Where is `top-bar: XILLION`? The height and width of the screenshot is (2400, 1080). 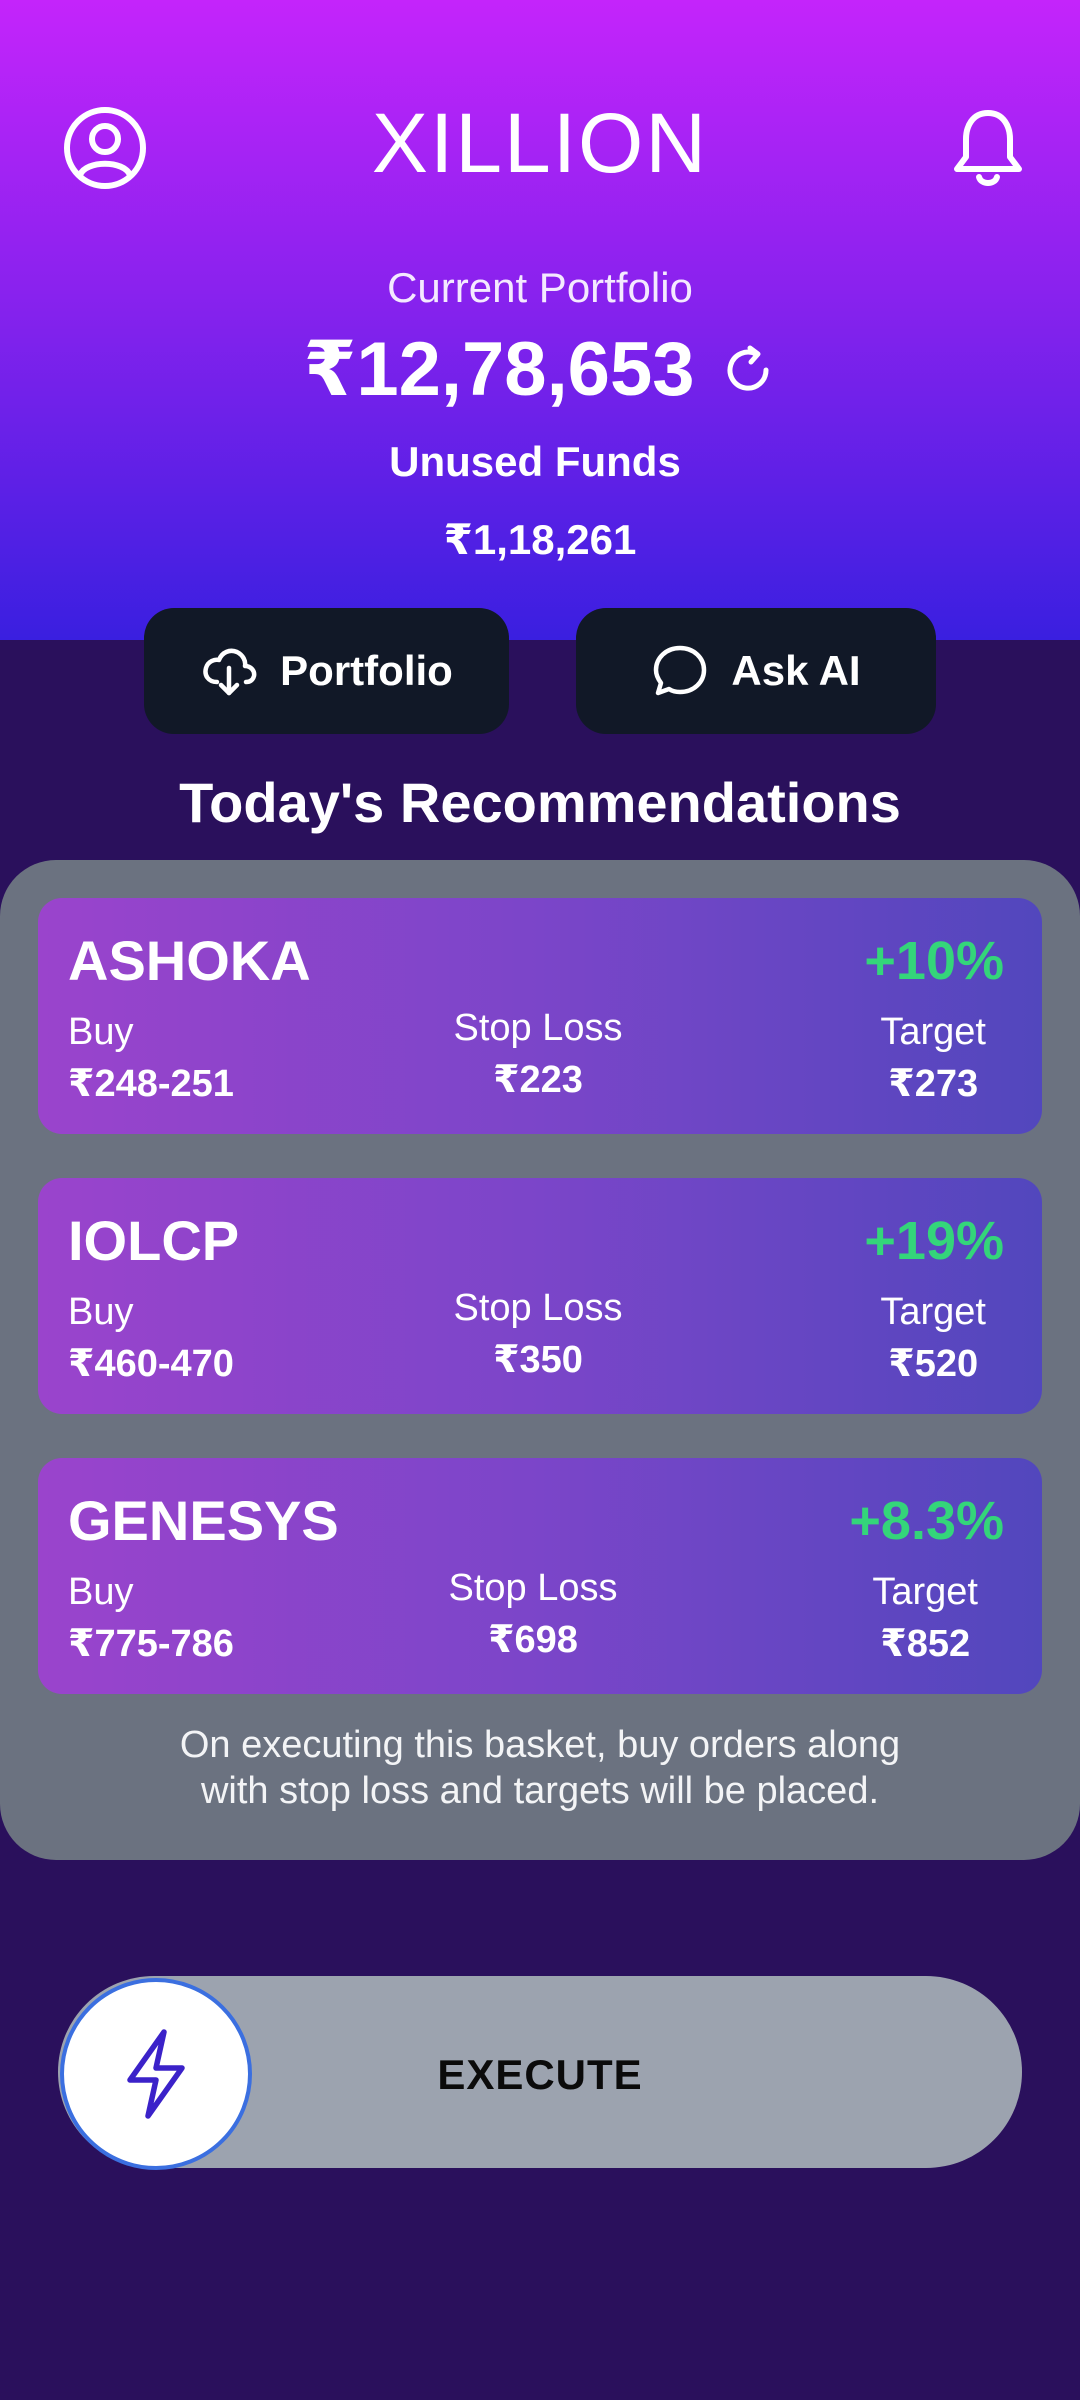 top-bar: XILLION is located at coordinates (540, 145).